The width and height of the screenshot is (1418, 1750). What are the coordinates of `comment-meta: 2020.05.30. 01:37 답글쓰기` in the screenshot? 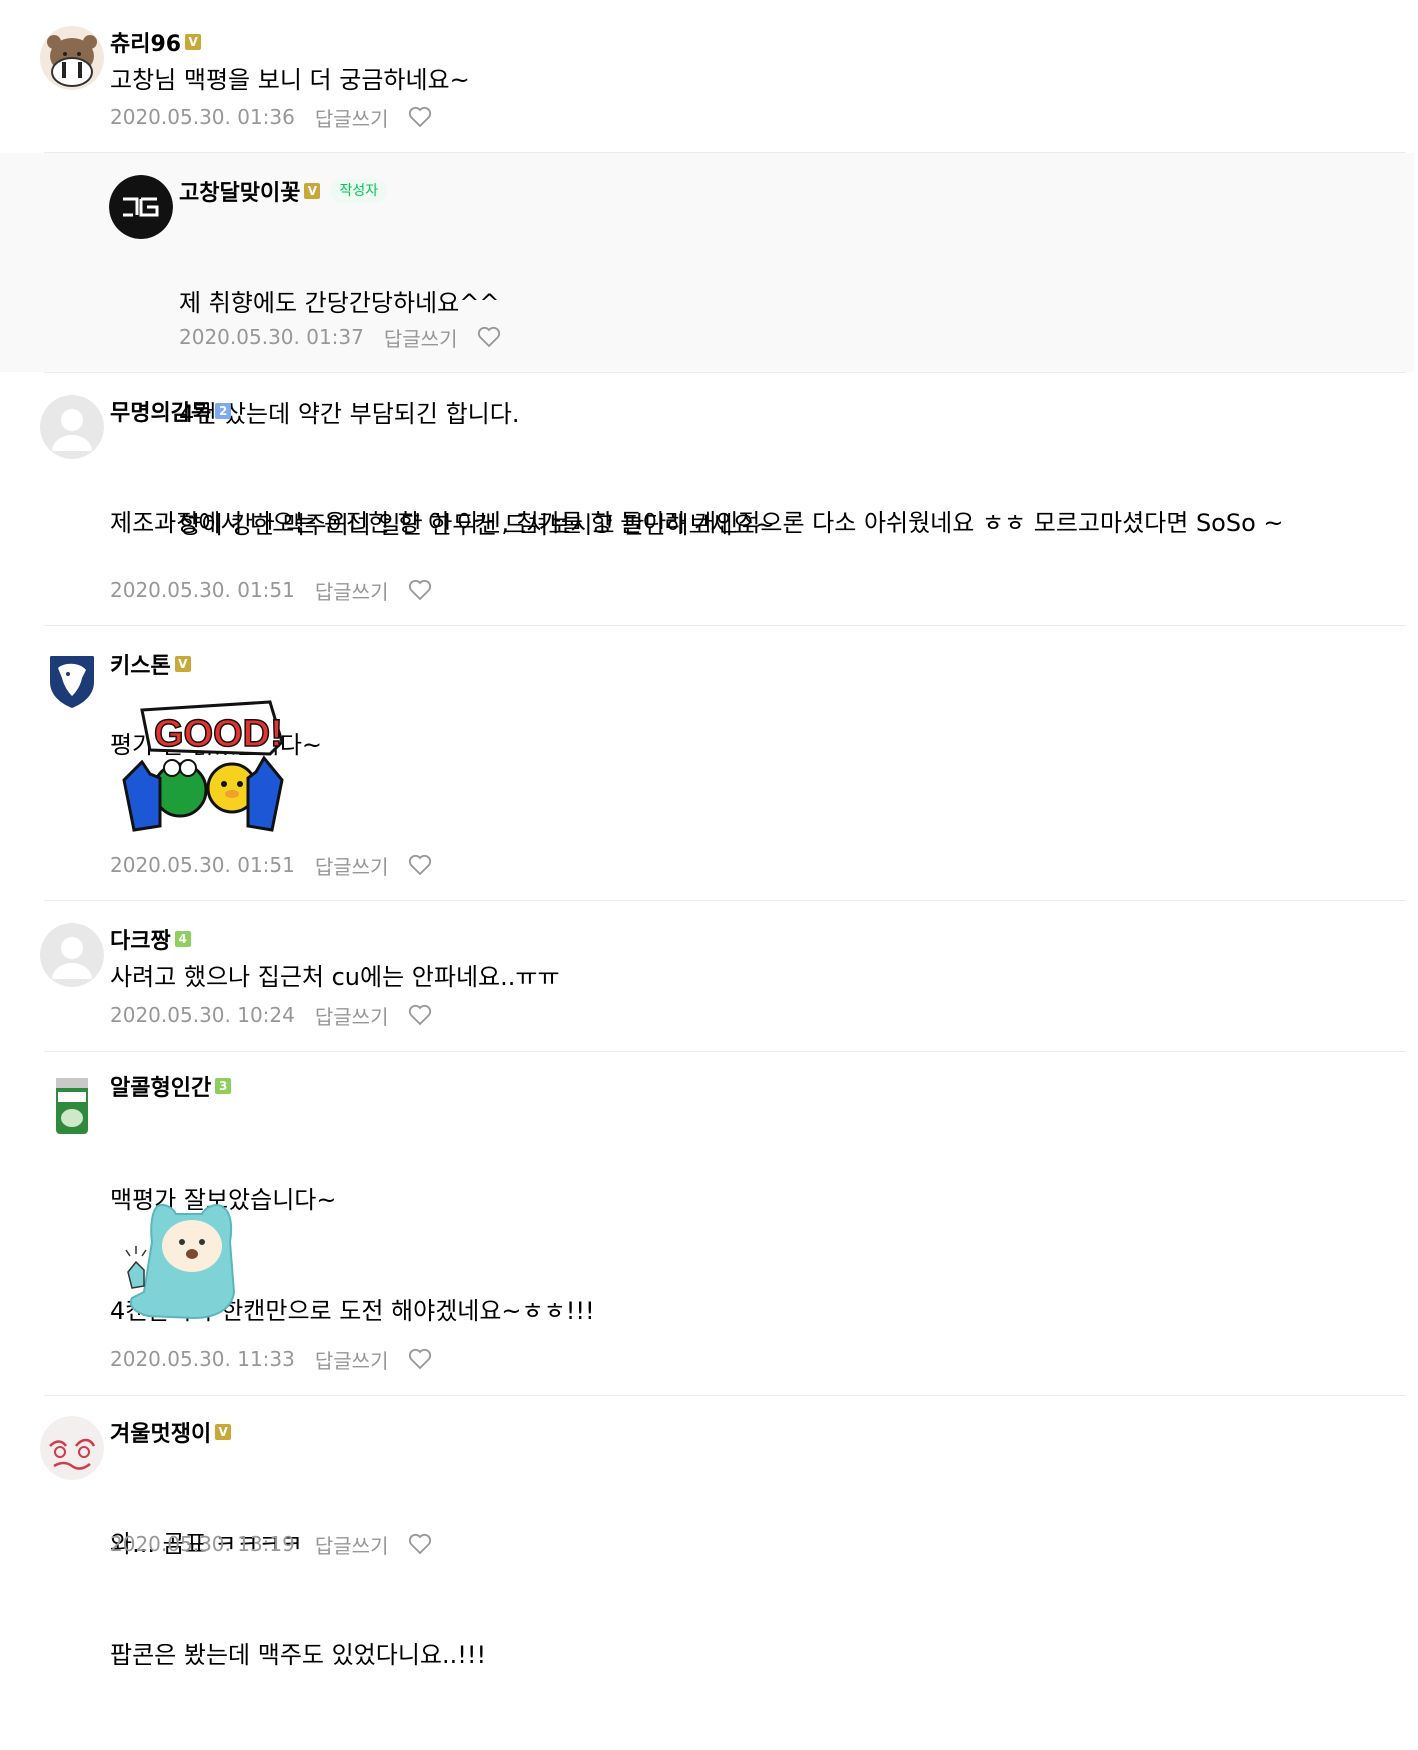 It's located at (340, 337).